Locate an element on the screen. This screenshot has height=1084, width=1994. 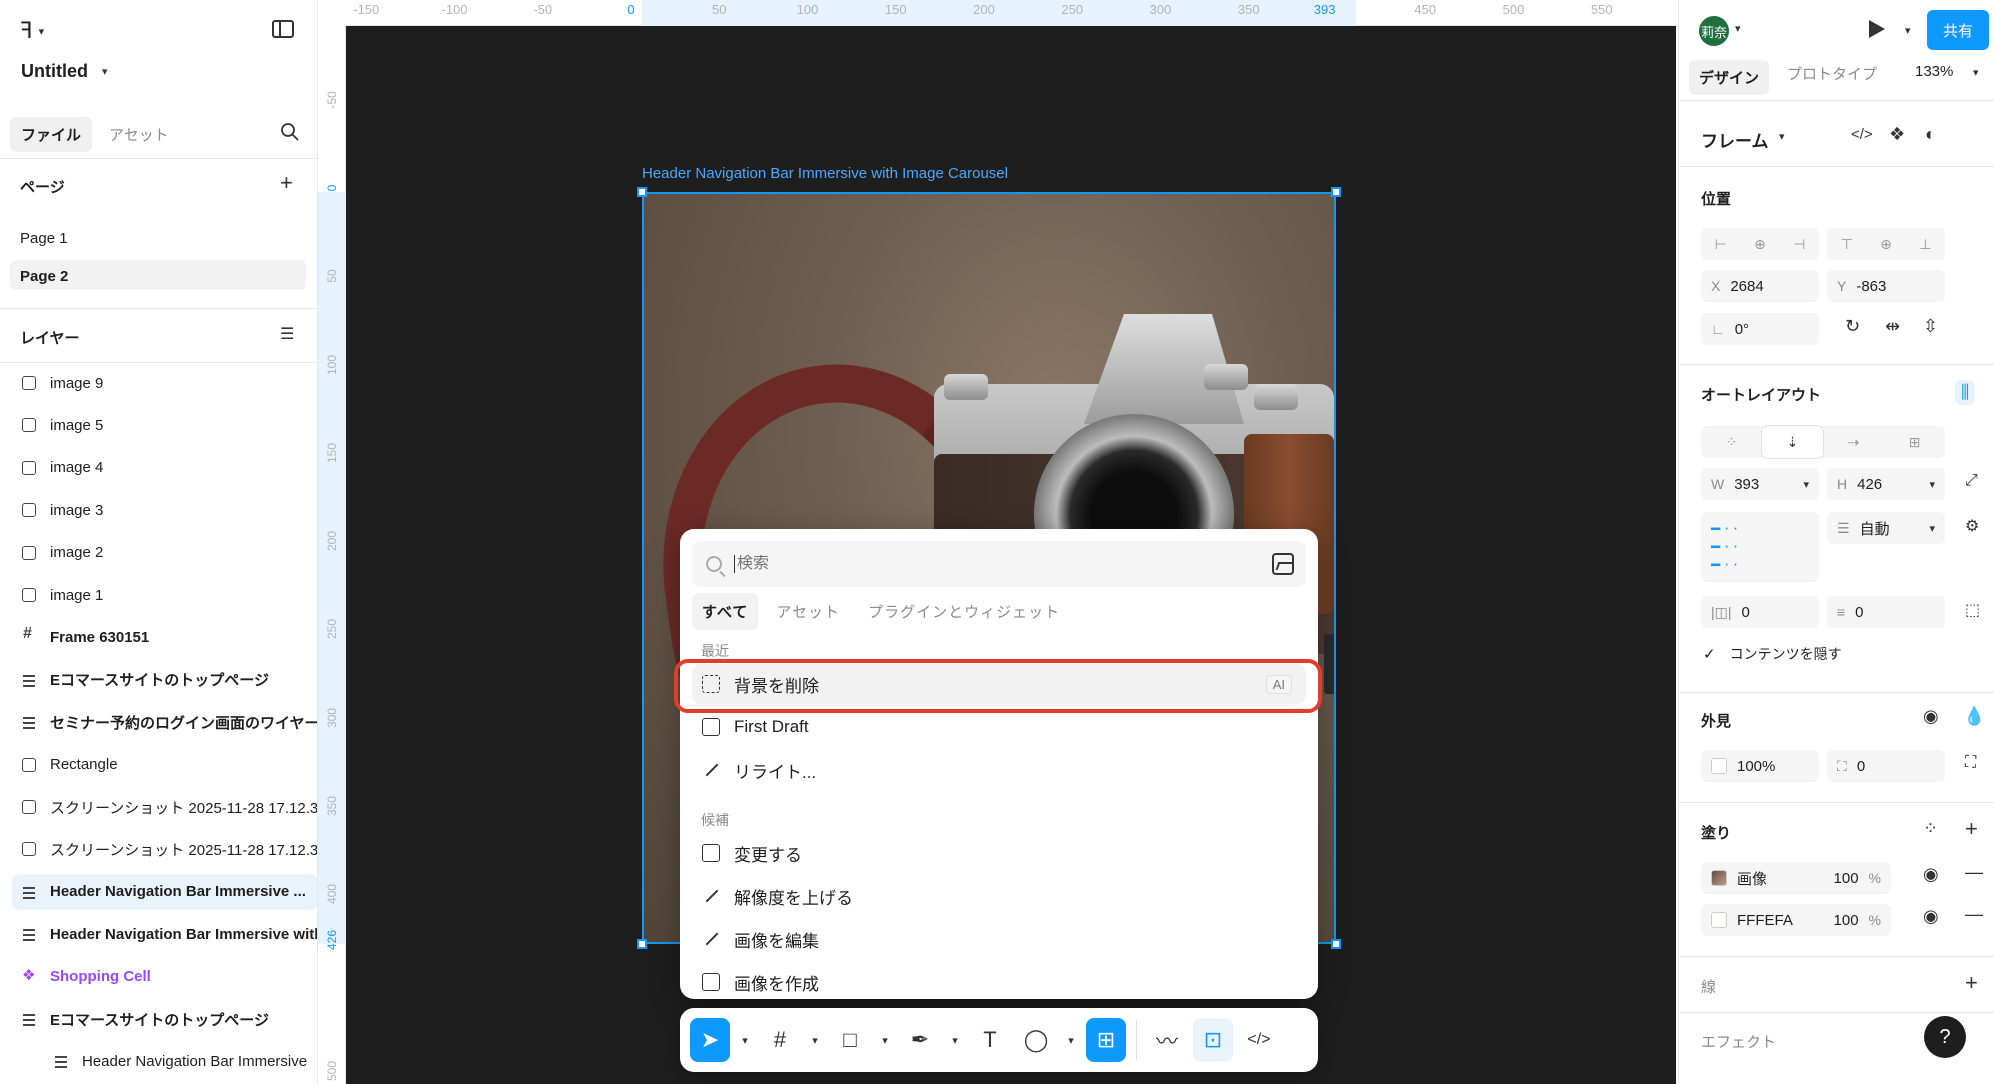
padding-horizontal-field: |◫| 0 is located at coordinates (1760, 612).